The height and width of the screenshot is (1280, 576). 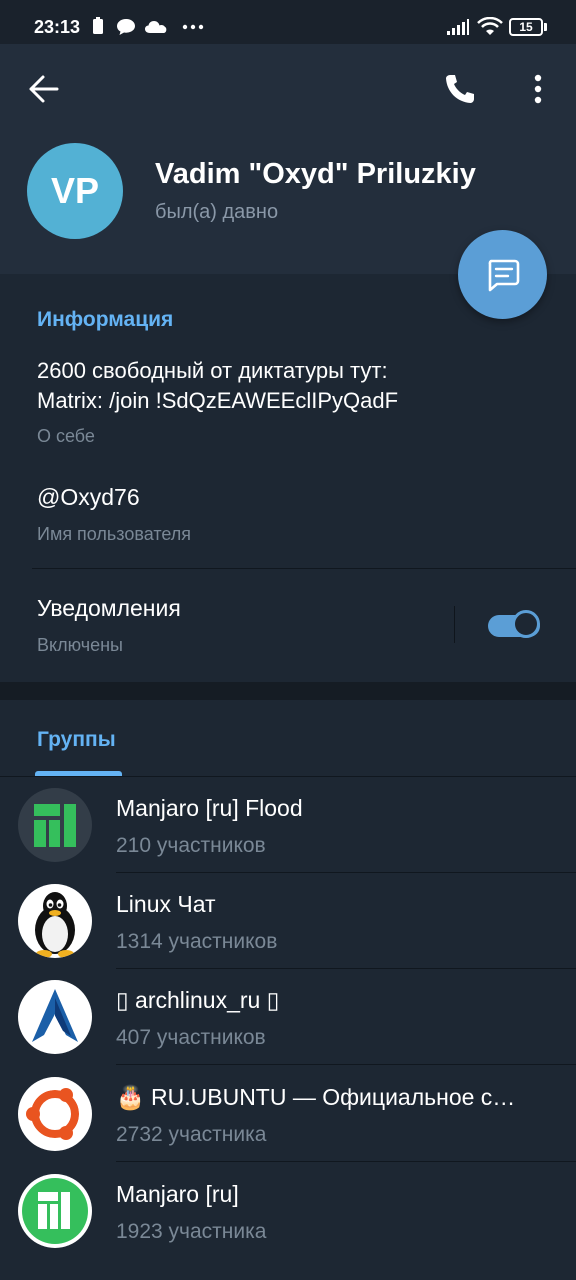 What do you see at coordinates (288, 22) in the screenshot?
I see `status-bar: 23:13 15` at bounding box center [288, 22].